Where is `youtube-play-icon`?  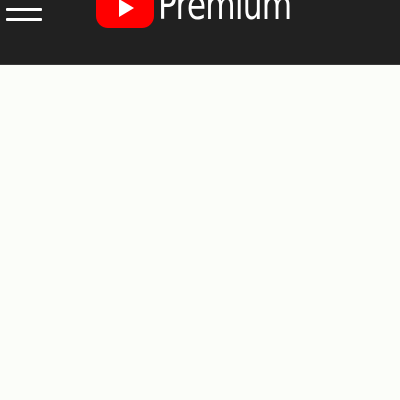 youtube-play-icon is located at coordinates (125, 14).